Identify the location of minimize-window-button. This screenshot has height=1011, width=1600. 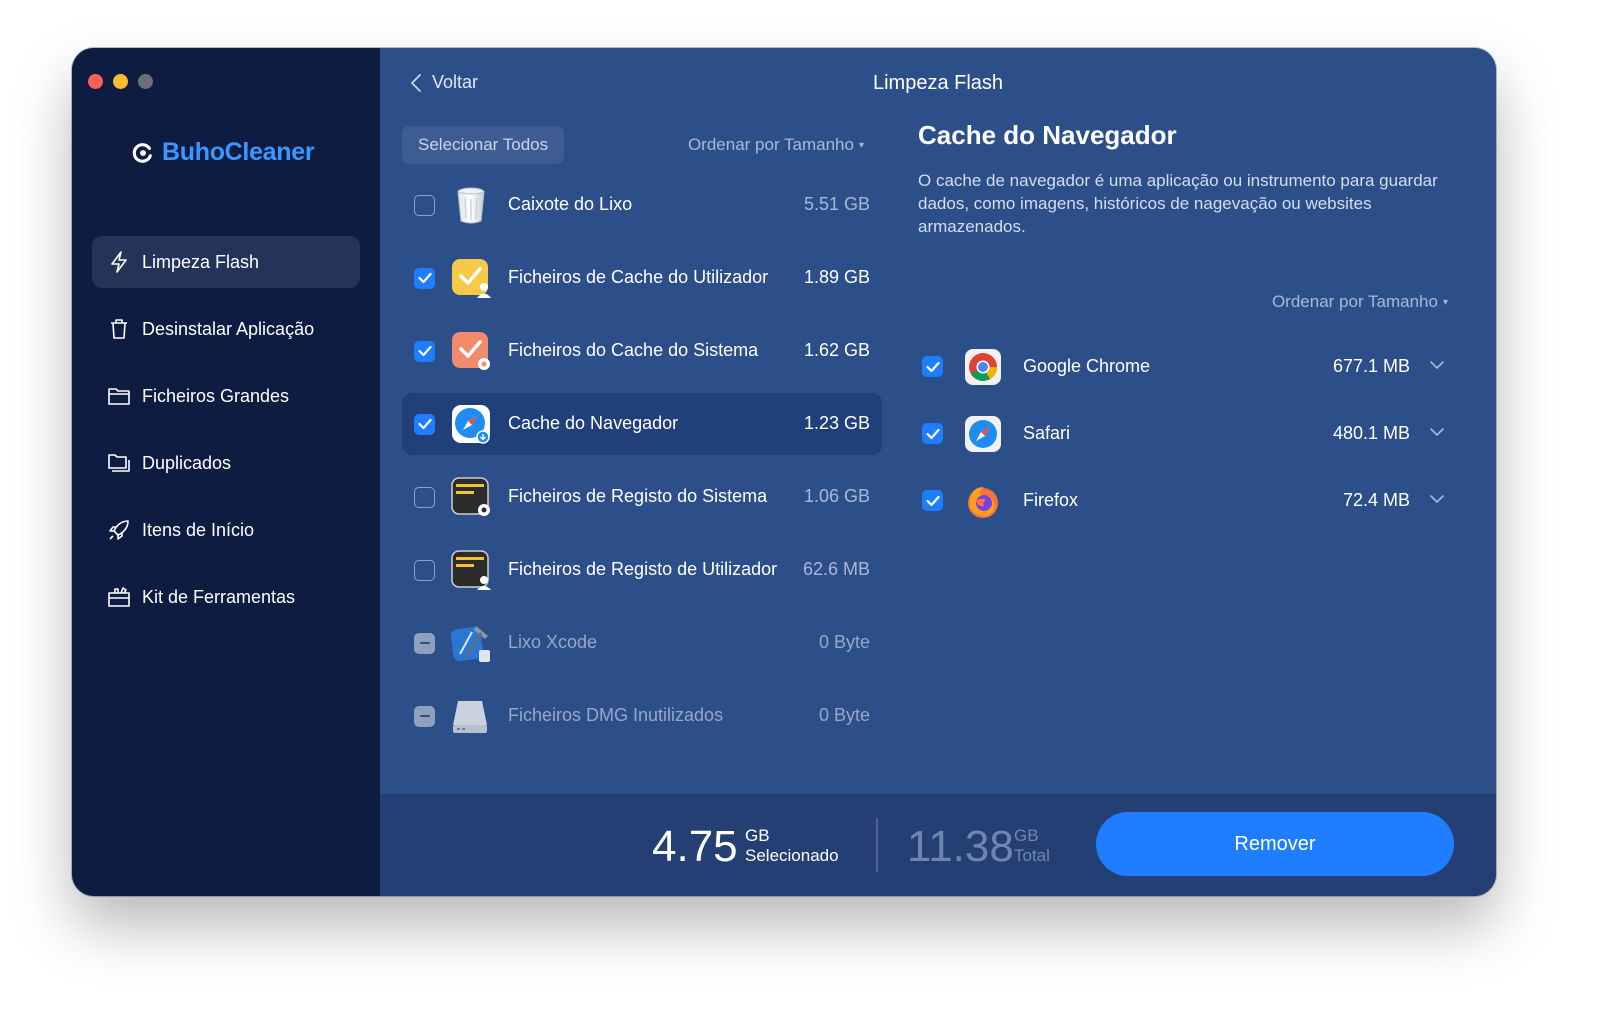
(120, 81).